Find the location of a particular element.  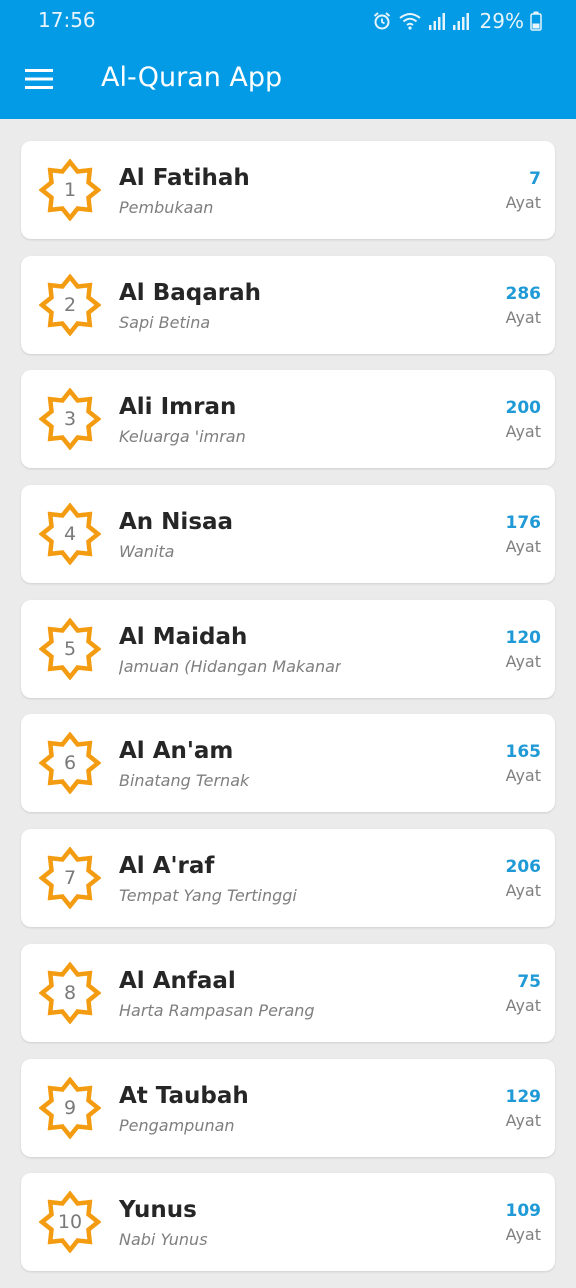

surah-number: 4 is located at coordinates (70, 534).